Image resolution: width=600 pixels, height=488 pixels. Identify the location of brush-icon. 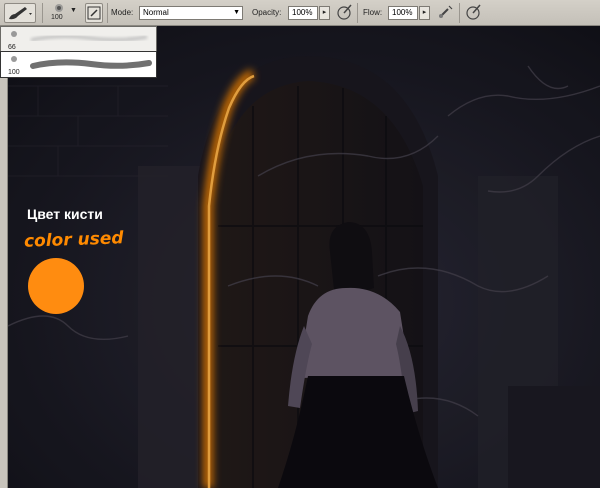
(20, 13).